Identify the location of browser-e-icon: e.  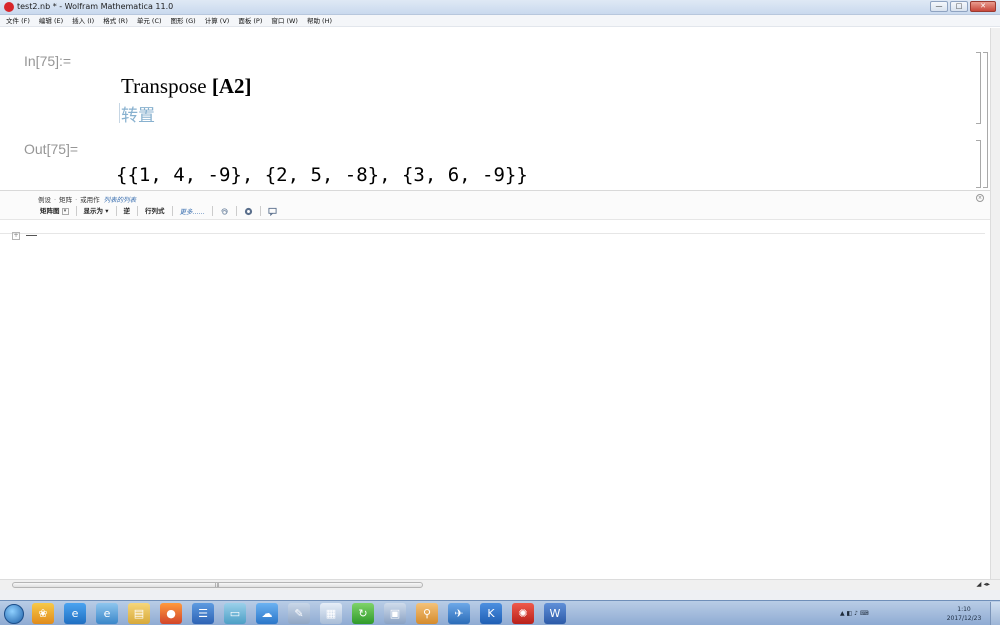
(75, 613).